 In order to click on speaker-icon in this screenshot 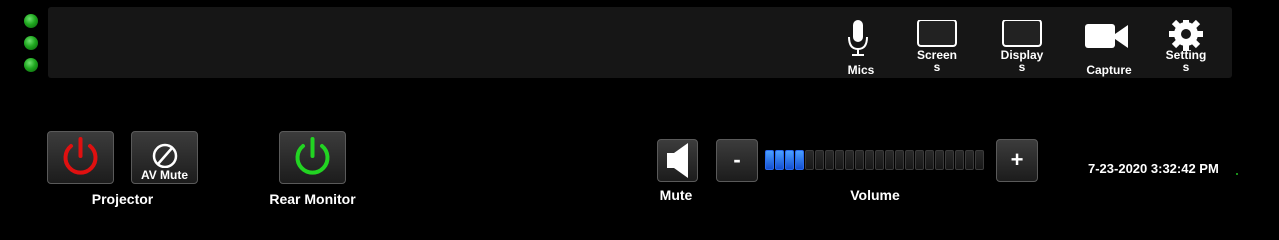, I will do `click(677, 164)`.